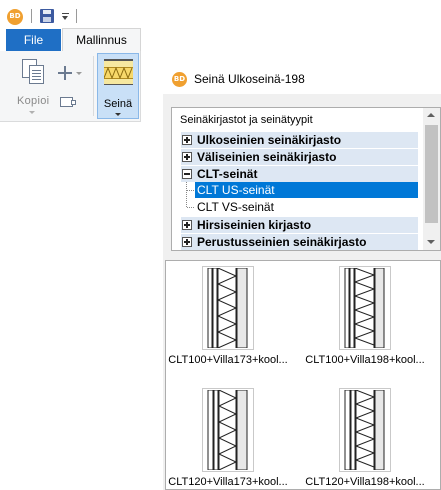 Image resolution: width=441 pixels, height=490 pixels. Describe the element at coordinates (299, 174) in the screenshot. I see `tree-item-clt-seinat: CLT-seinät` at that location.